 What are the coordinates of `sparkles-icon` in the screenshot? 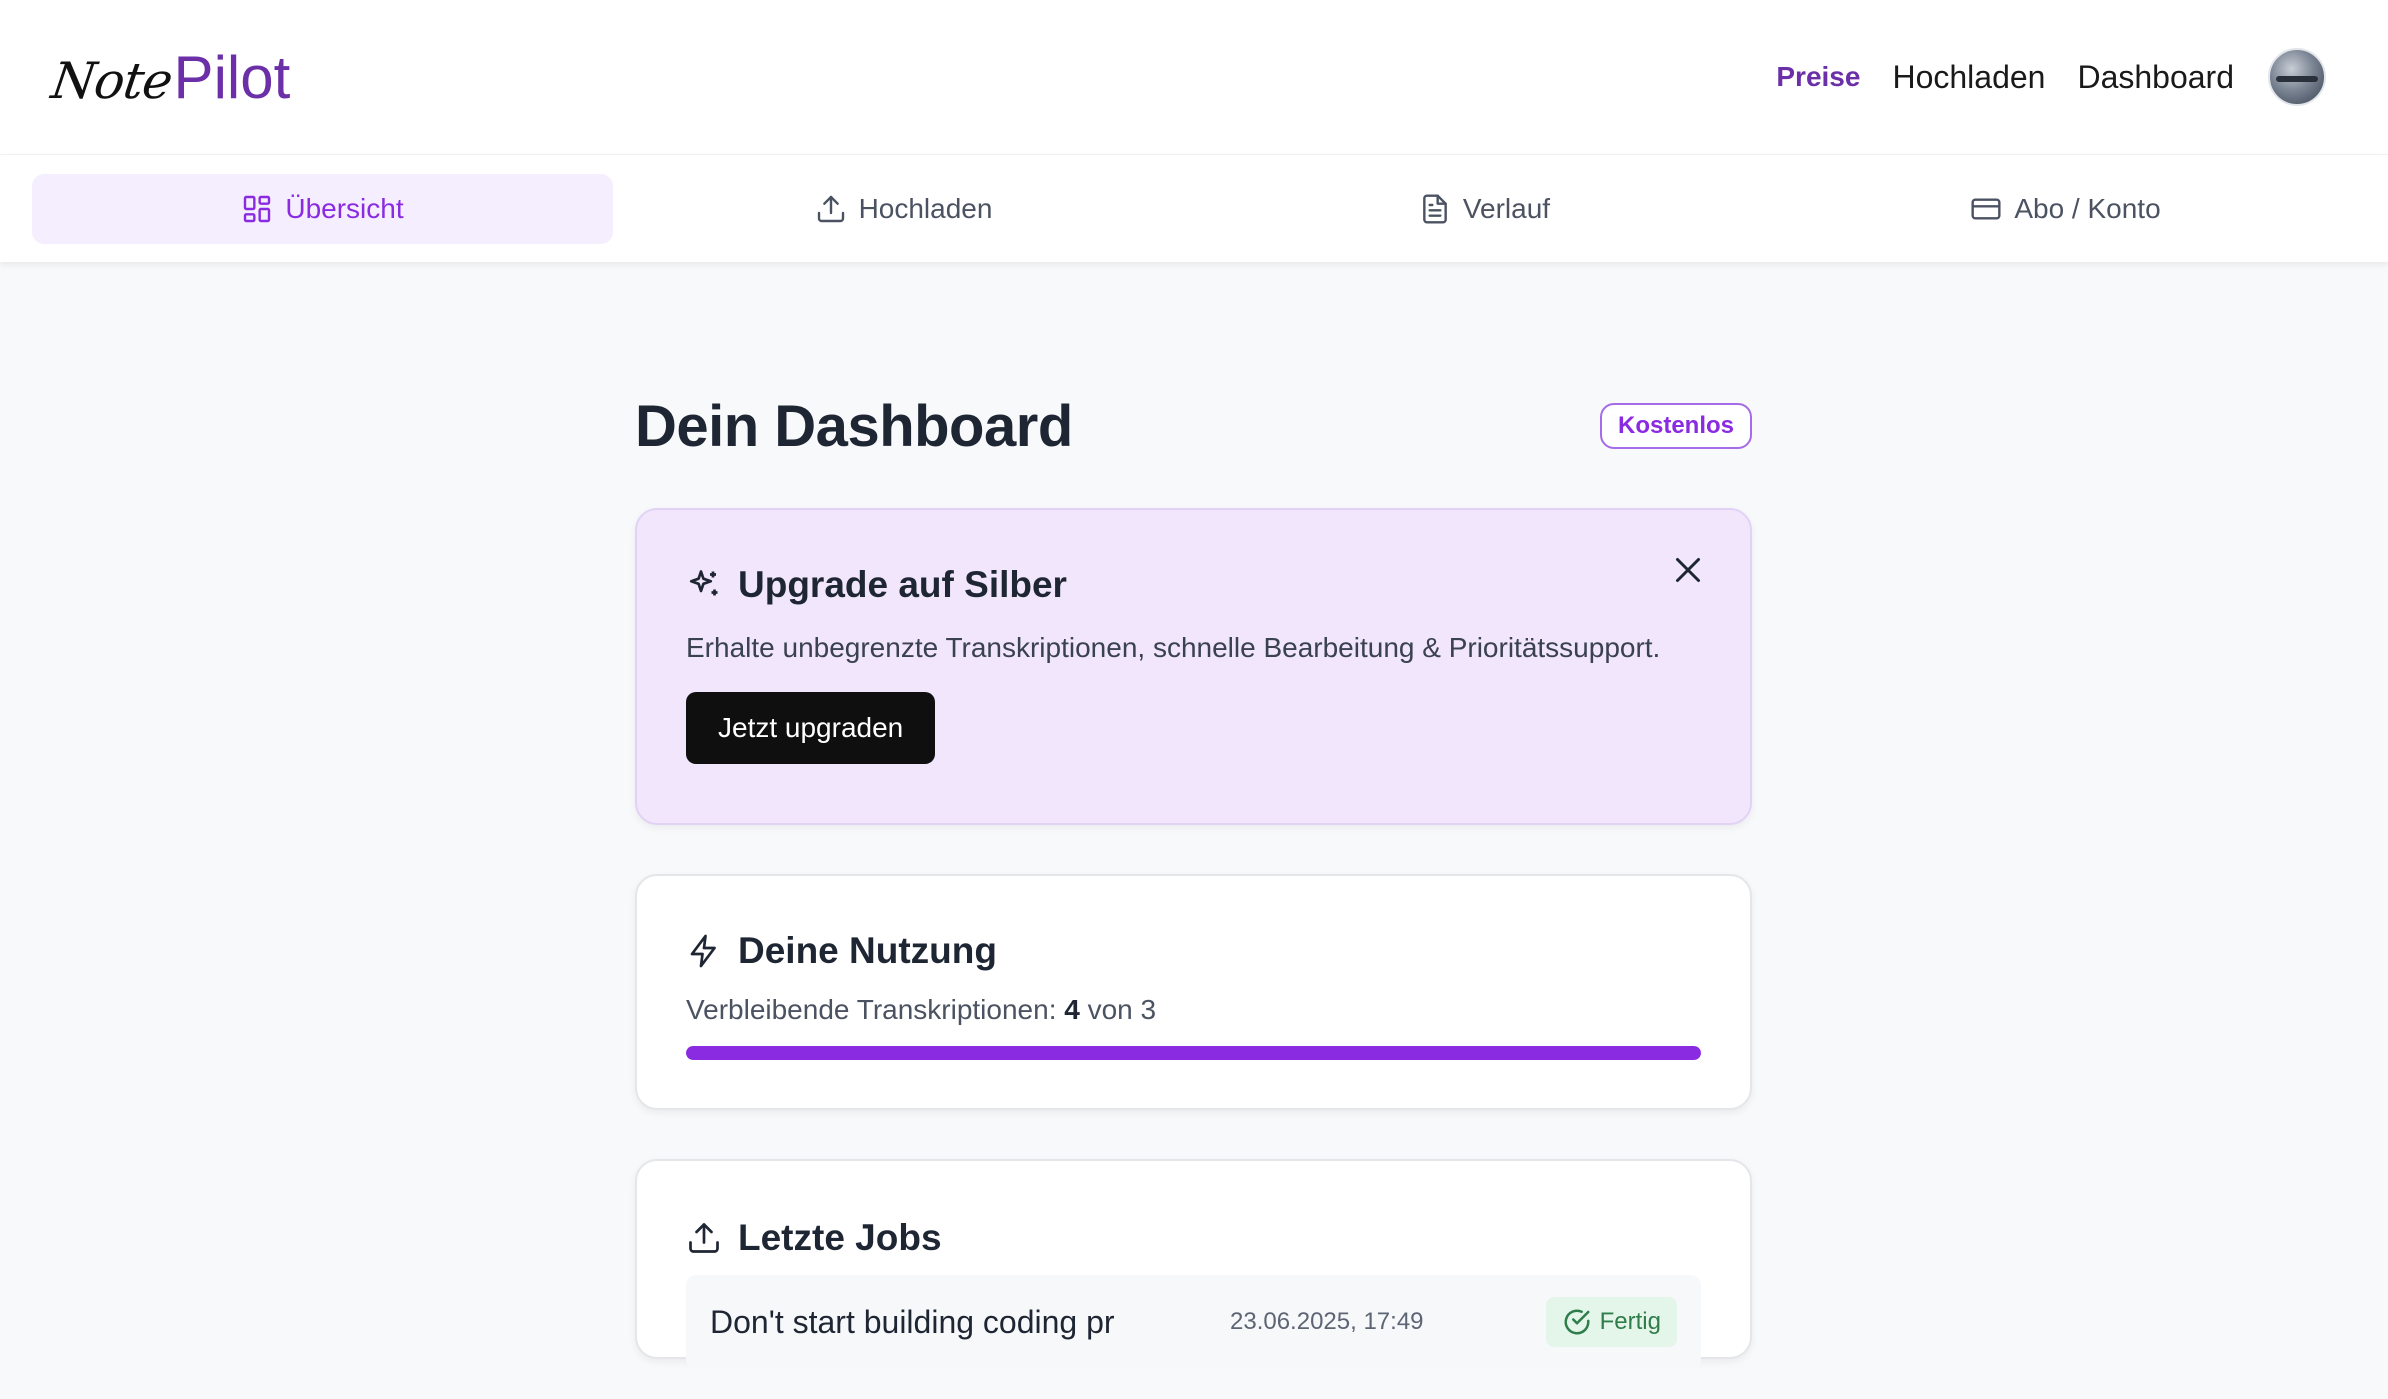 It's located at (703, 583).